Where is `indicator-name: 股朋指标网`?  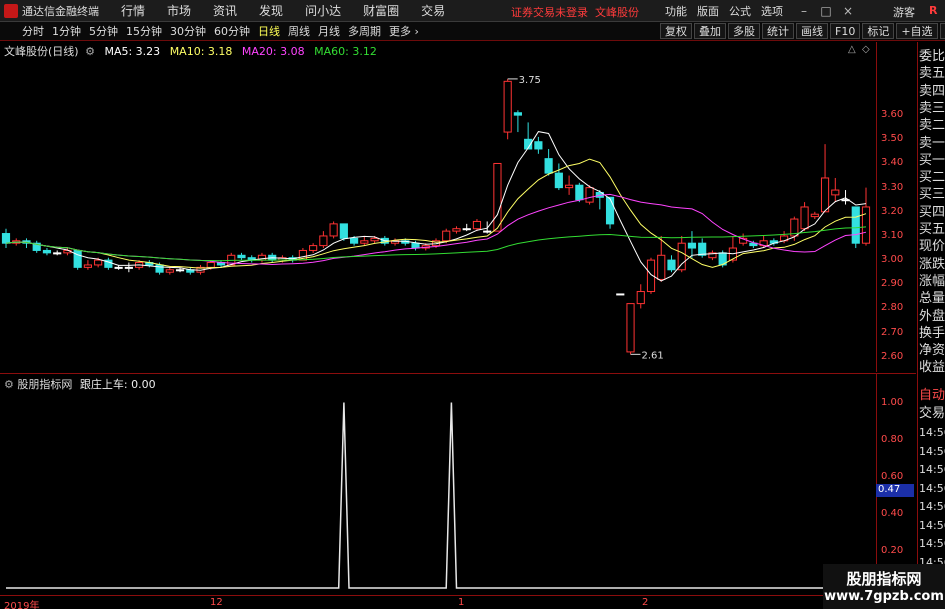 indicator-name: 股朋指标网 is located at coordinates (44, 384).